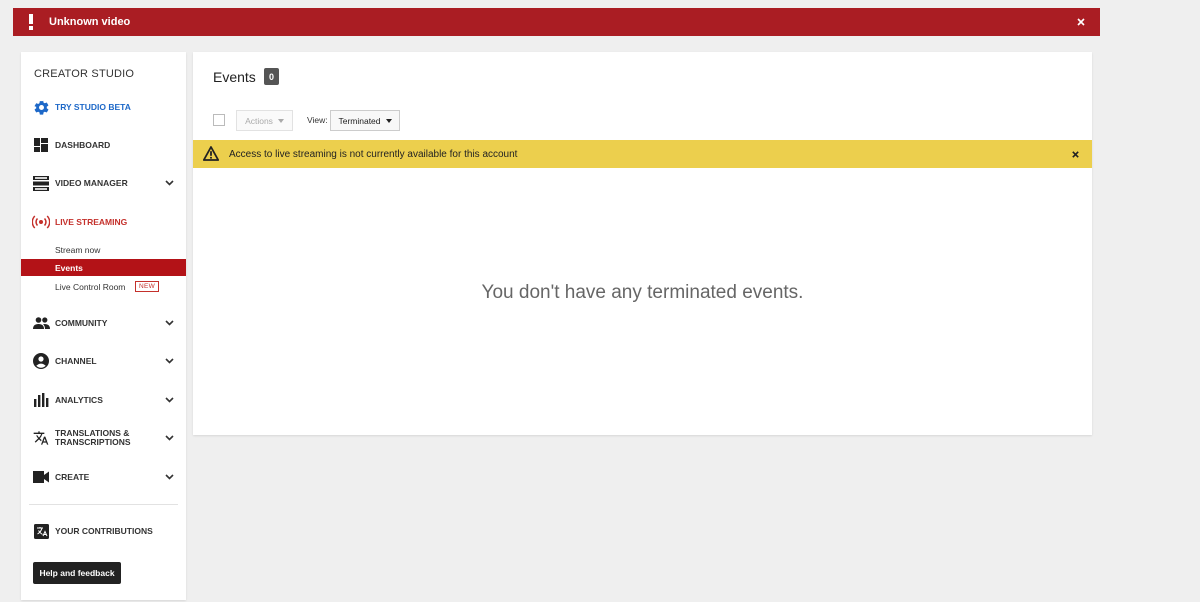 The image size is (1200, 602). Describe the element at coordinates (77, 573) in the screenshot. I see `help-and-feedback-button: Help and feedback` at that location.